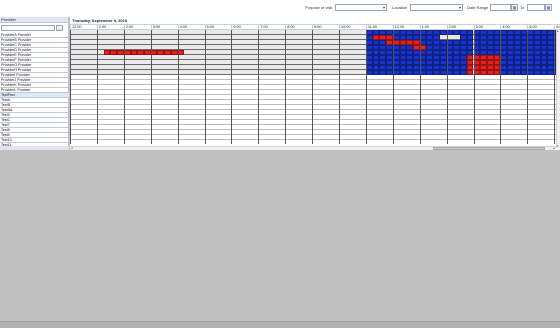  What do you see at coordinates (72, 148) in the screenshot?
I see `scroll-left-icon: ◂` at bounding box center [72, 148].